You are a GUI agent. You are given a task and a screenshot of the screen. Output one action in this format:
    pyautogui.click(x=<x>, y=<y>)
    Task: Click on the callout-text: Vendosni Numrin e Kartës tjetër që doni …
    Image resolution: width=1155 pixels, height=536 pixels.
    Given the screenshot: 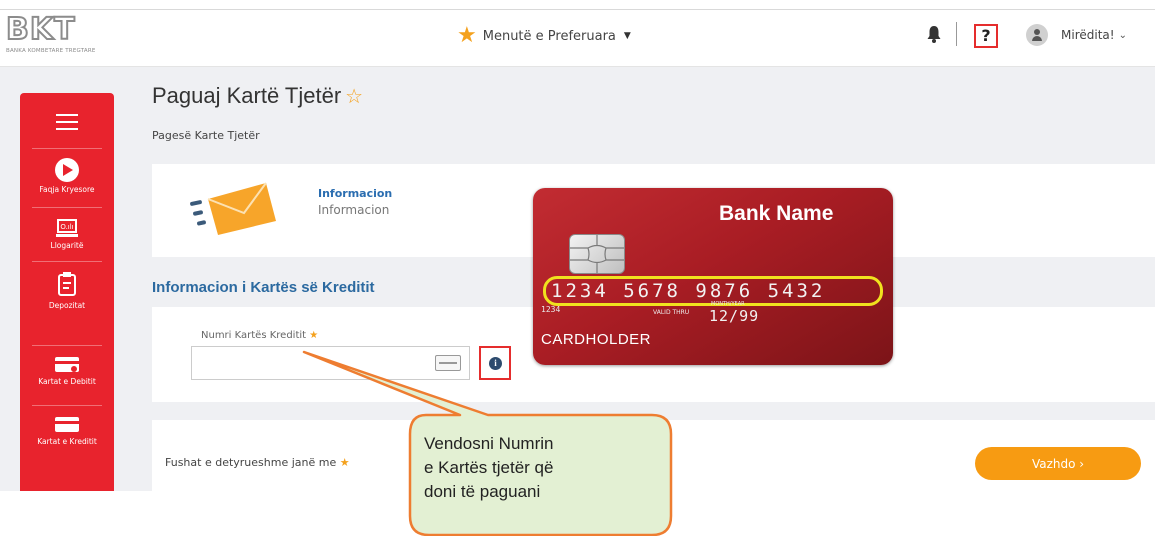 What is the action you would take?
    pyautogui.click(x=539, y=468)
    